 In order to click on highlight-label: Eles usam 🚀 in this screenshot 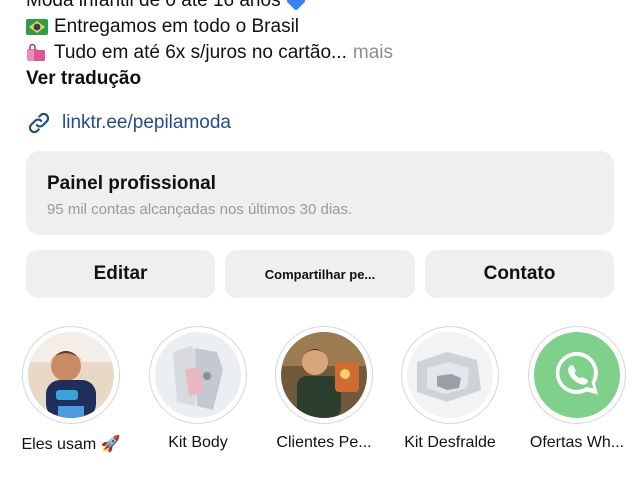, I will do `click(71, 444)`.